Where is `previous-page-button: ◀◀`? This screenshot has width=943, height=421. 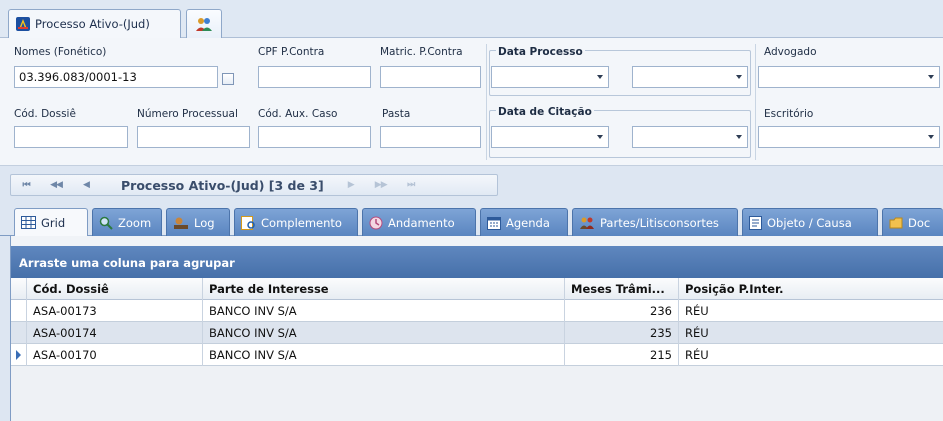 previous-page-button: ◀◀ is located at coordinates (56, 185).